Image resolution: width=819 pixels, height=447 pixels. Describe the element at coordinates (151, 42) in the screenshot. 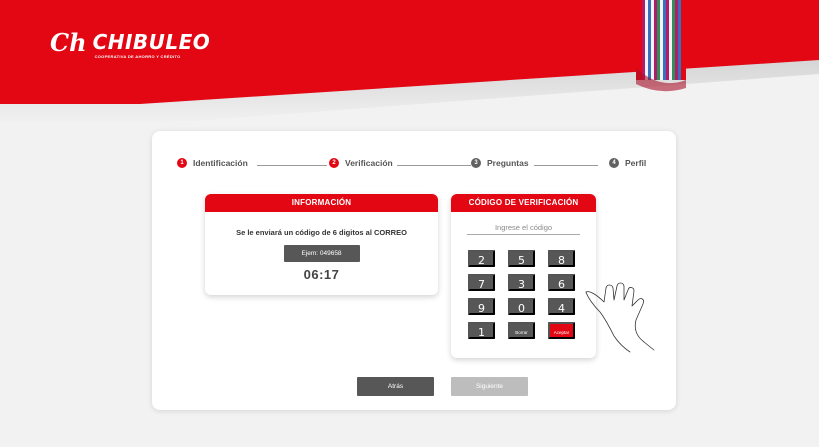

I see `brand-name: CHIBULEO` at that location.